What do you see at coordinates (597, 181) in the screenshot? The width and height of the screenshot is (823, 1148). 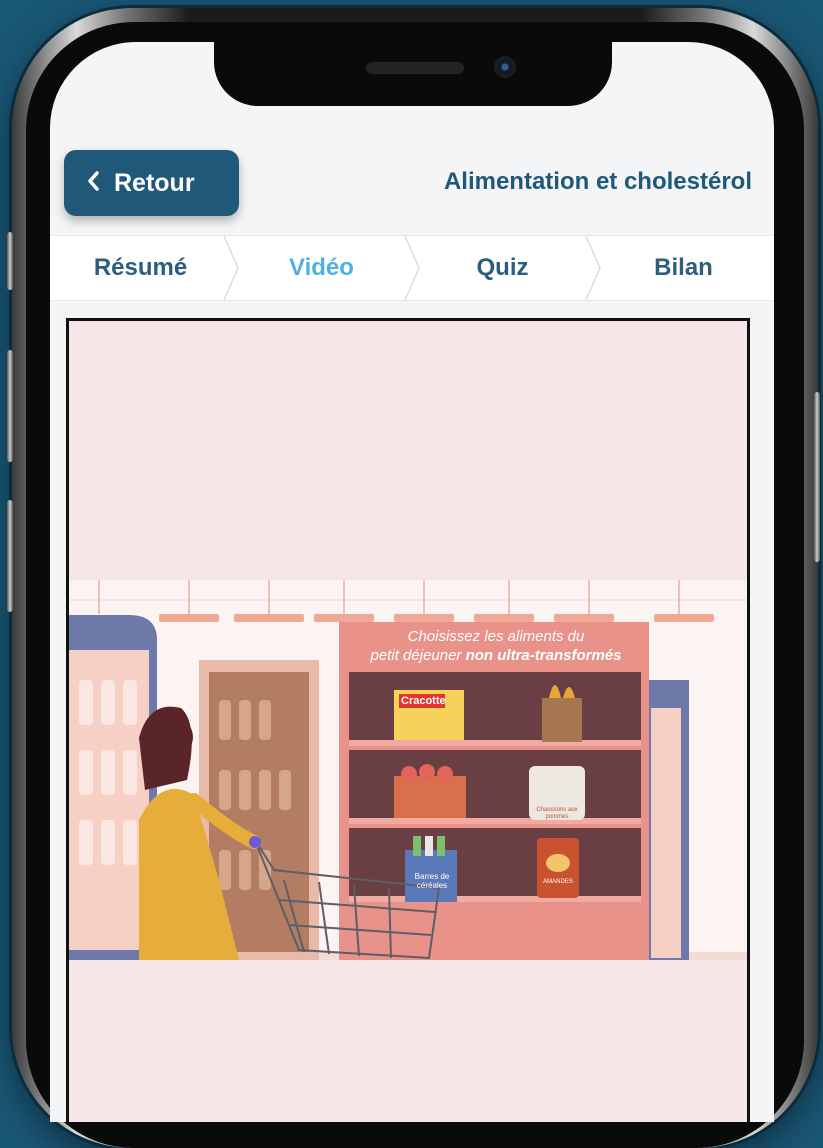 I see `page-title: Alimentation et cholestérol` at bounding box center [597, 181].